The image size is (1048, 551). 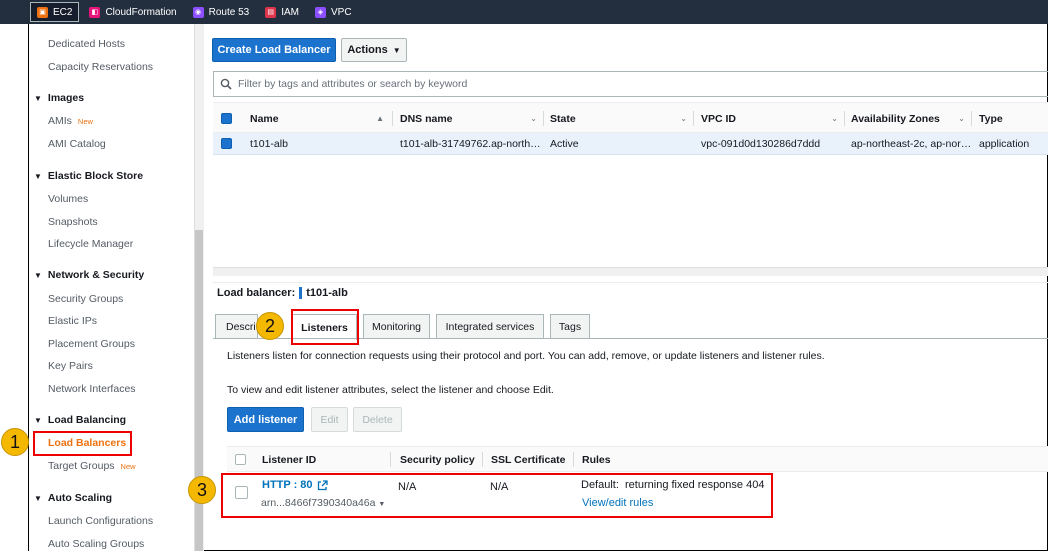 What do you see at coordinates (1004, 144) in the screenshot?
I see `cell-type: application` at bounding box center [1004, 144].